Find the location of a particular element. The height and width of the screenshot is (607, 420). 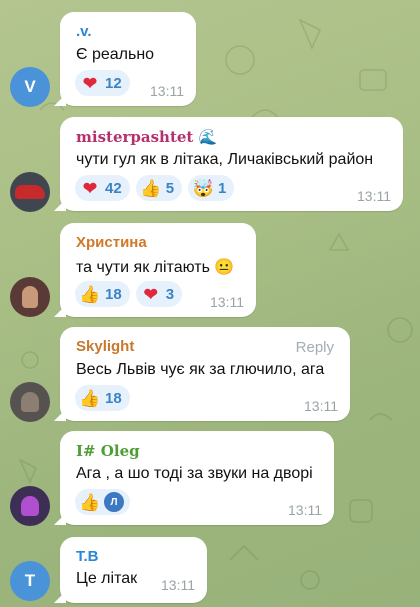

sender-name: T.B is located at coordinates (87, 556).